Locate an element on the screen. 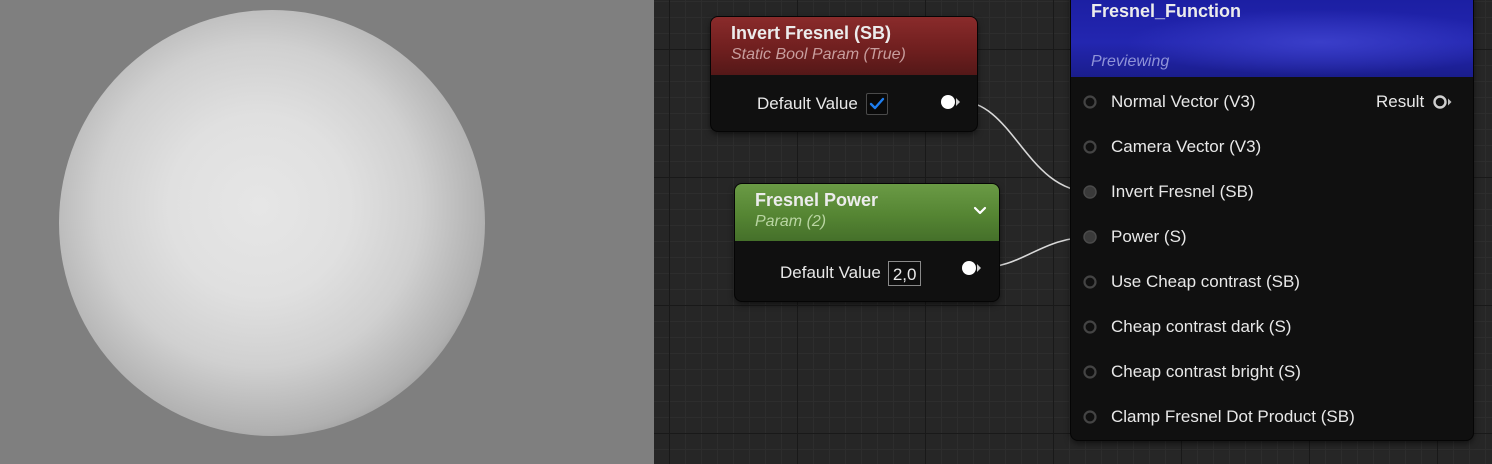 The width and height of the screenshot is (1492, 464). fresnel-power-header: Fresnel Power Param (2) is located at coordinates (867, 212).